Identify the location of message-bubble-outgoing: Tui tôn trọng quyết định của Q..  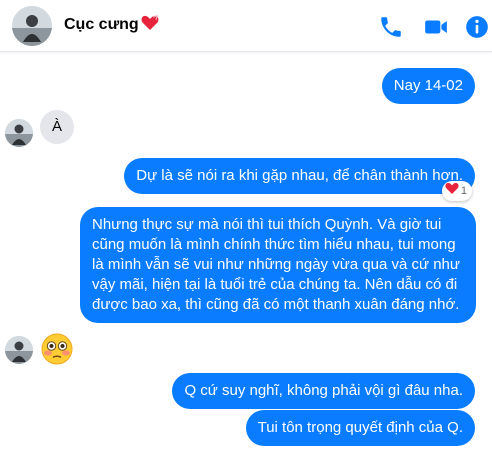
(360, 428).